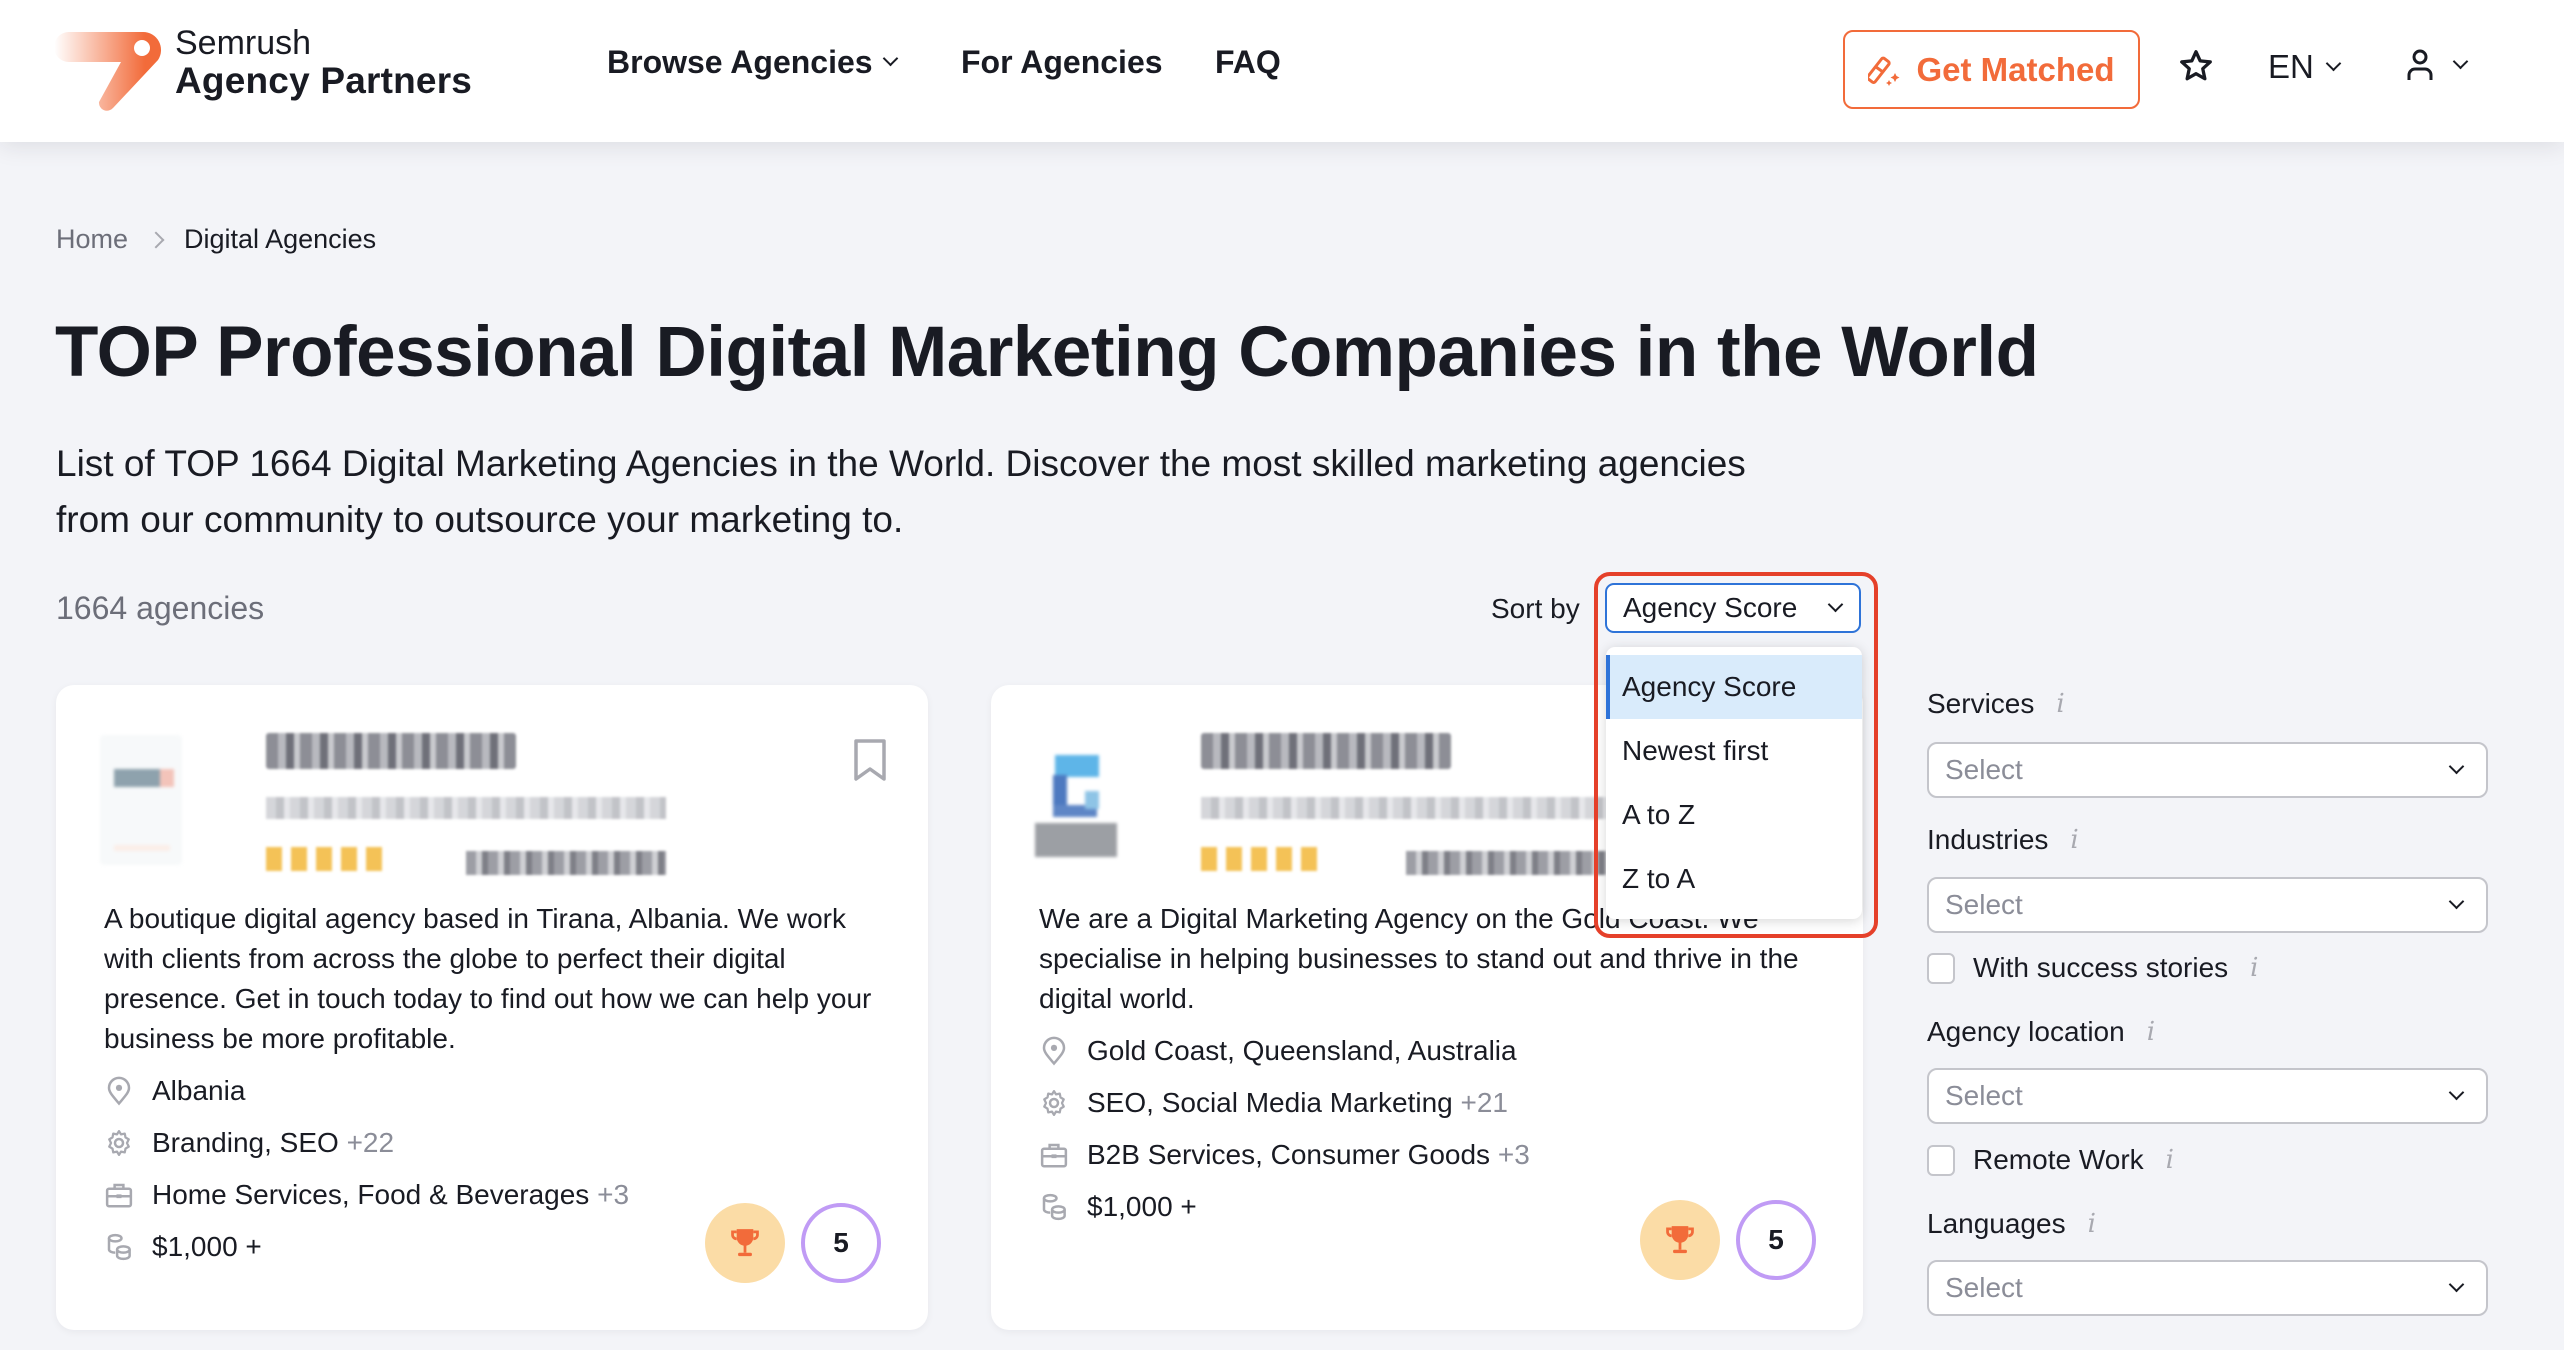 The image size is (2564, 1350). What do you see at coordinates (160, 608) in the screenshot?
I see `results-count: 1664 agencies` at bounding box center [160, 608].